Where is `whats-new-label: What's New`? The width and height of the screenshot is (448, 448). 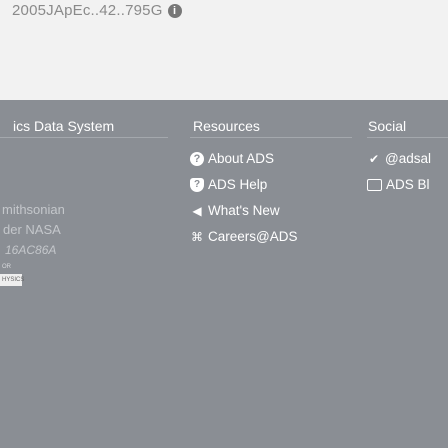 whats-new-label: What's New is located at coordinates (244, 210).